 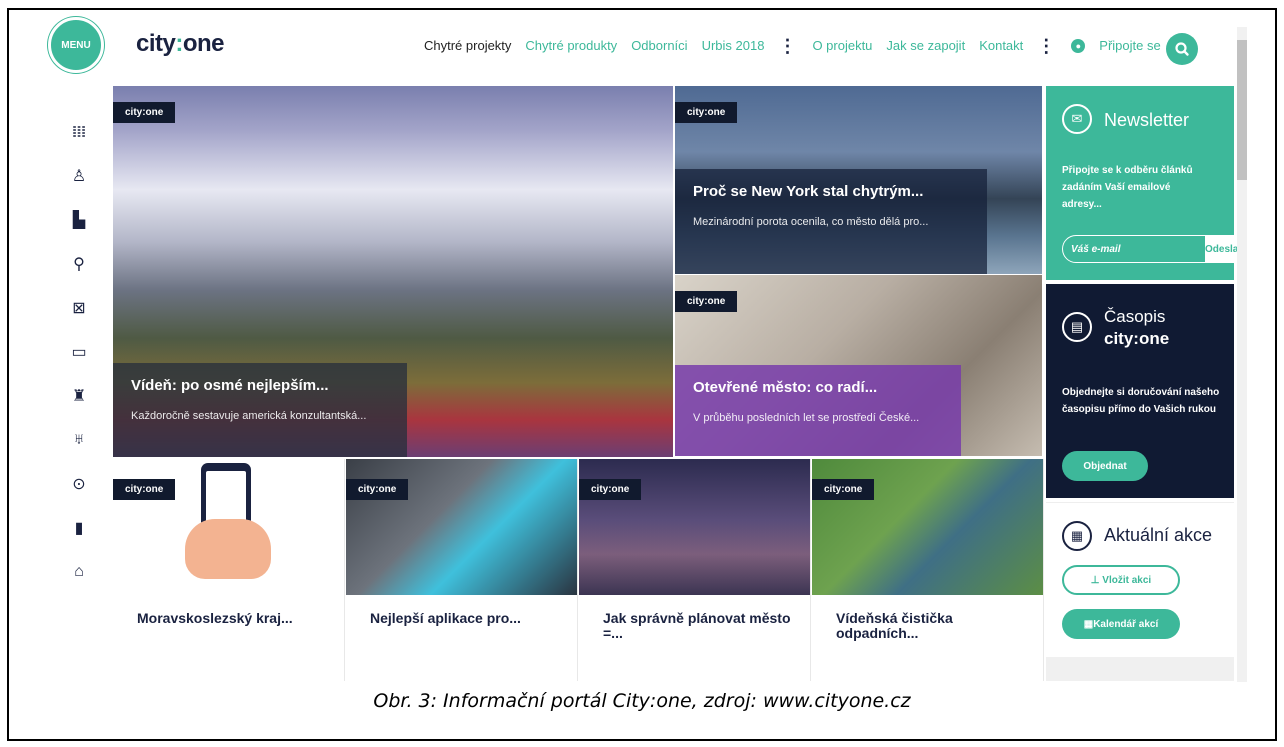 I want to click on sidebar-footer-strip, so click(x=1140, y=669).